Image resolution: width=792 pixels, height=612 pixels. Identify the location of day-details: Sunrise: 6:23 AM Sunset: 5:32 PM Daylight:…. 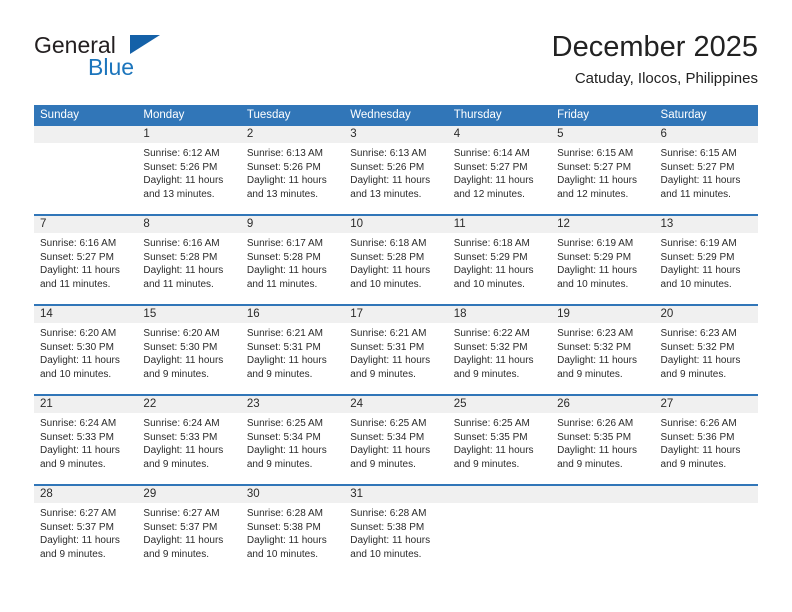
(706, 352).